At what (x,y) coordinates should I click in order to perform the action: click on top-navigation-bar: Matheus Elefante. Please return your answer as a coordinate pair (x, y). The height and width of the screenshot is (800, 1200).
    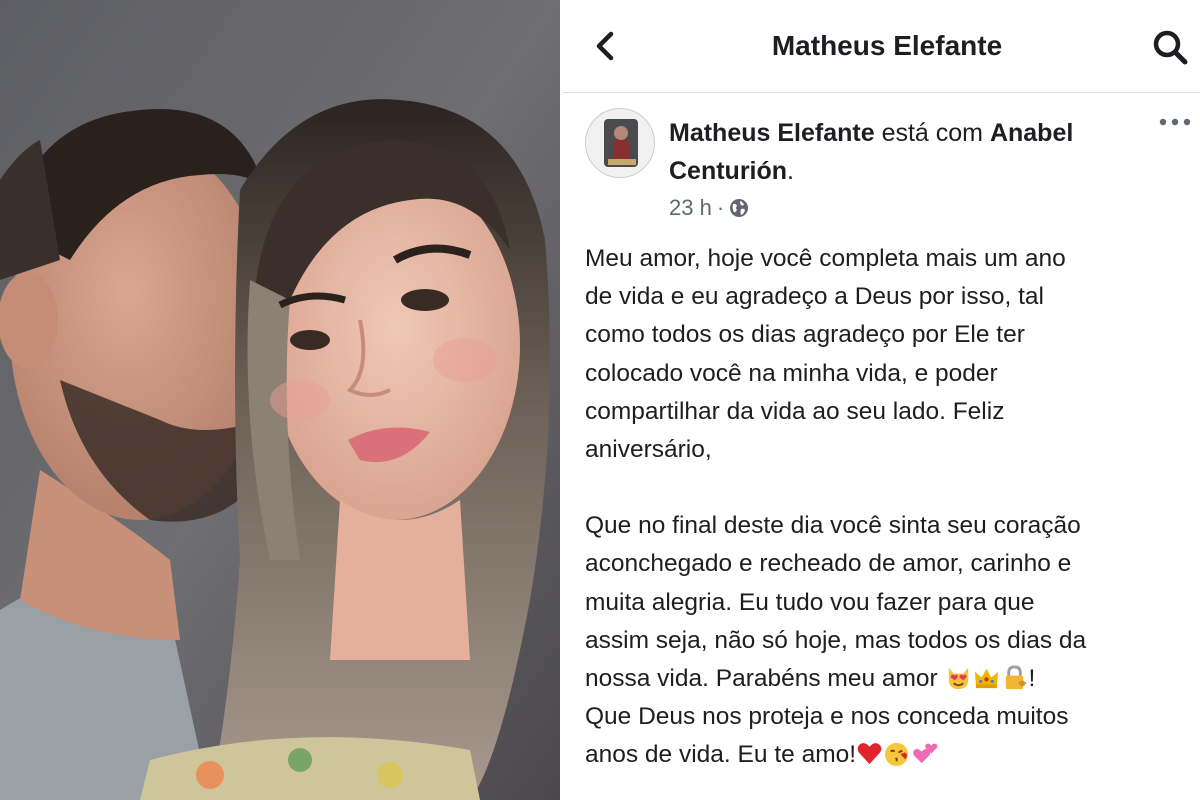
    Looking at the image, I should click on (881, 46).